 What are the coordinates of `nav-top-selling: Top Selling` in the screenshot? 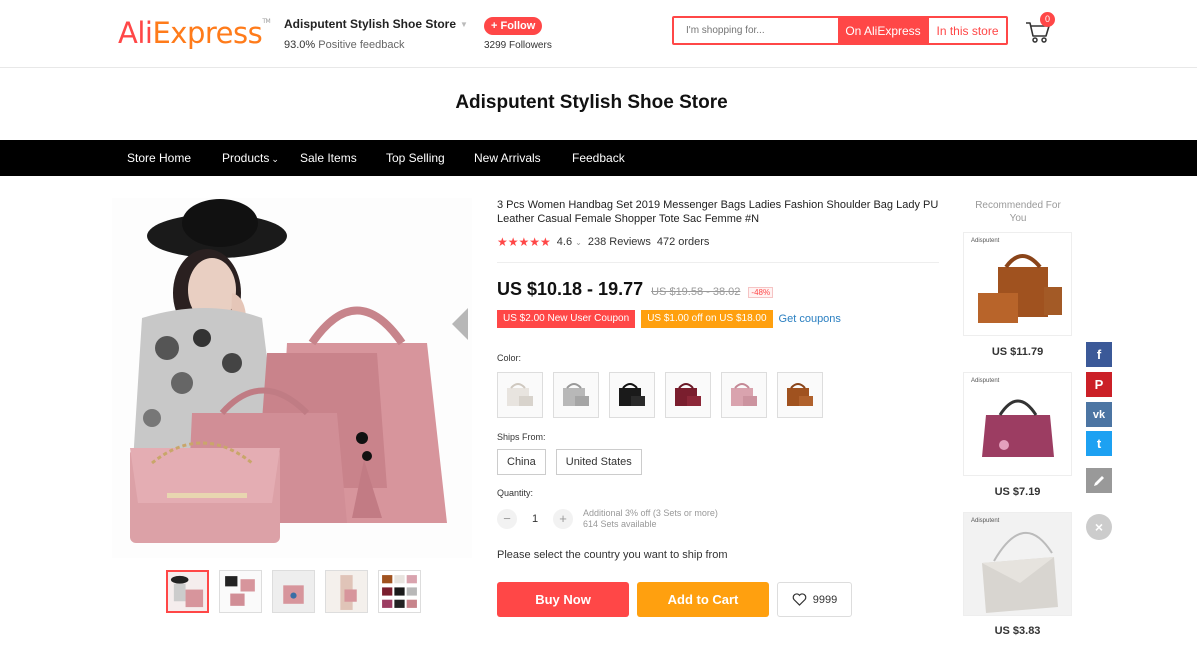 It's located at (415, 158).